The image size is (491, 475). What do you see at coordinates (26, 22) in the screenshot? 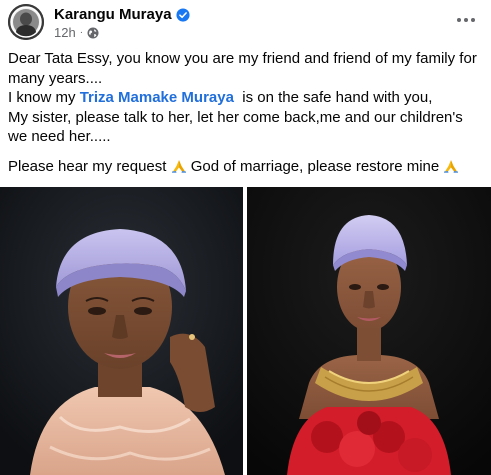
I see `avatar` at bounding box center [26, 22].